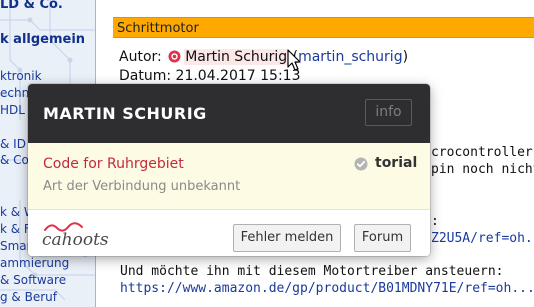  Describe the element at coordinates (125, 113) in the screenshot. I see `popup-title: MARTIN SCHURIG` at that location.